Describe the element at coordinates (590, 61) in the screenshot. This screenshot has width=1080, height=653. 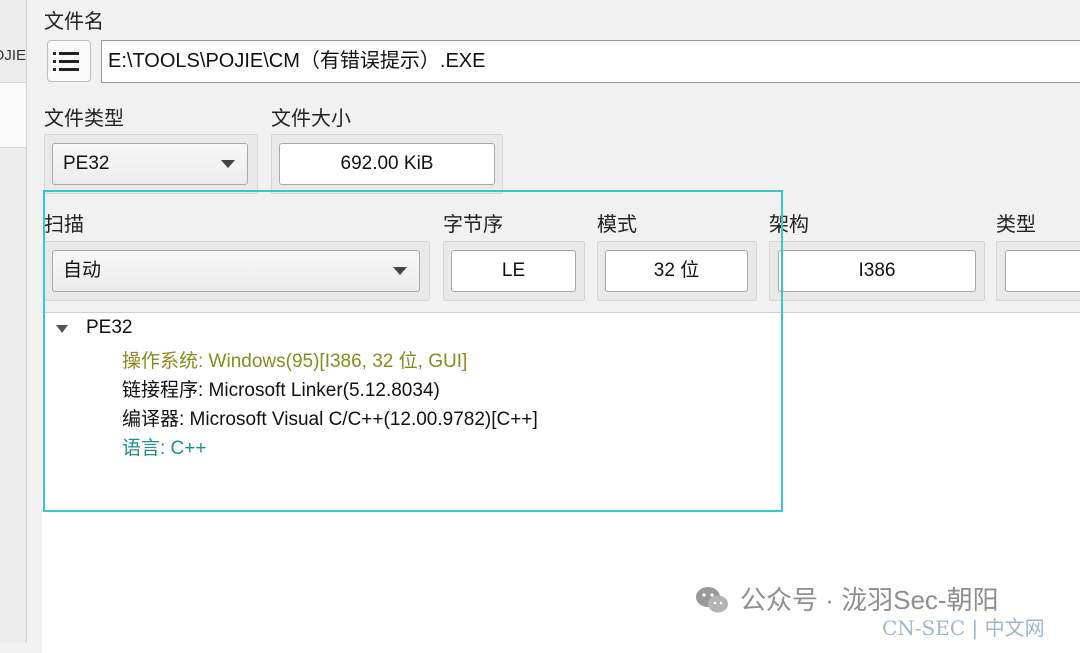
I see `file-path-field: E:\TOOLS\POJIE\CM（有错误提示）.EXE` at that location.